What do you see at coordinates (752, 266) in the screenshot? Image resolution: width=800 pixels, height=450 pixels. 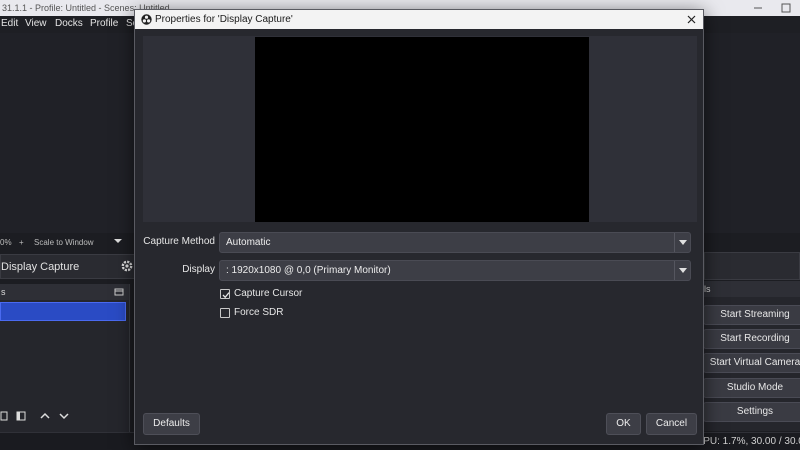 I see `right-dock-header` at bounding box center [752, 266].